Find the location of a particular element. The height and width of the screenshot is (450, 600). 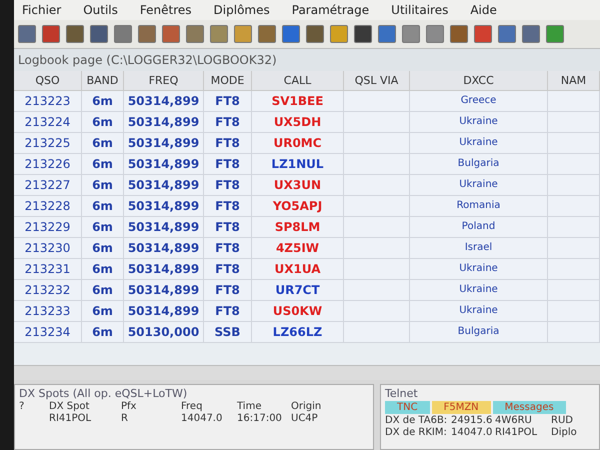

column-header: Time is located at coordinates (264, 406).